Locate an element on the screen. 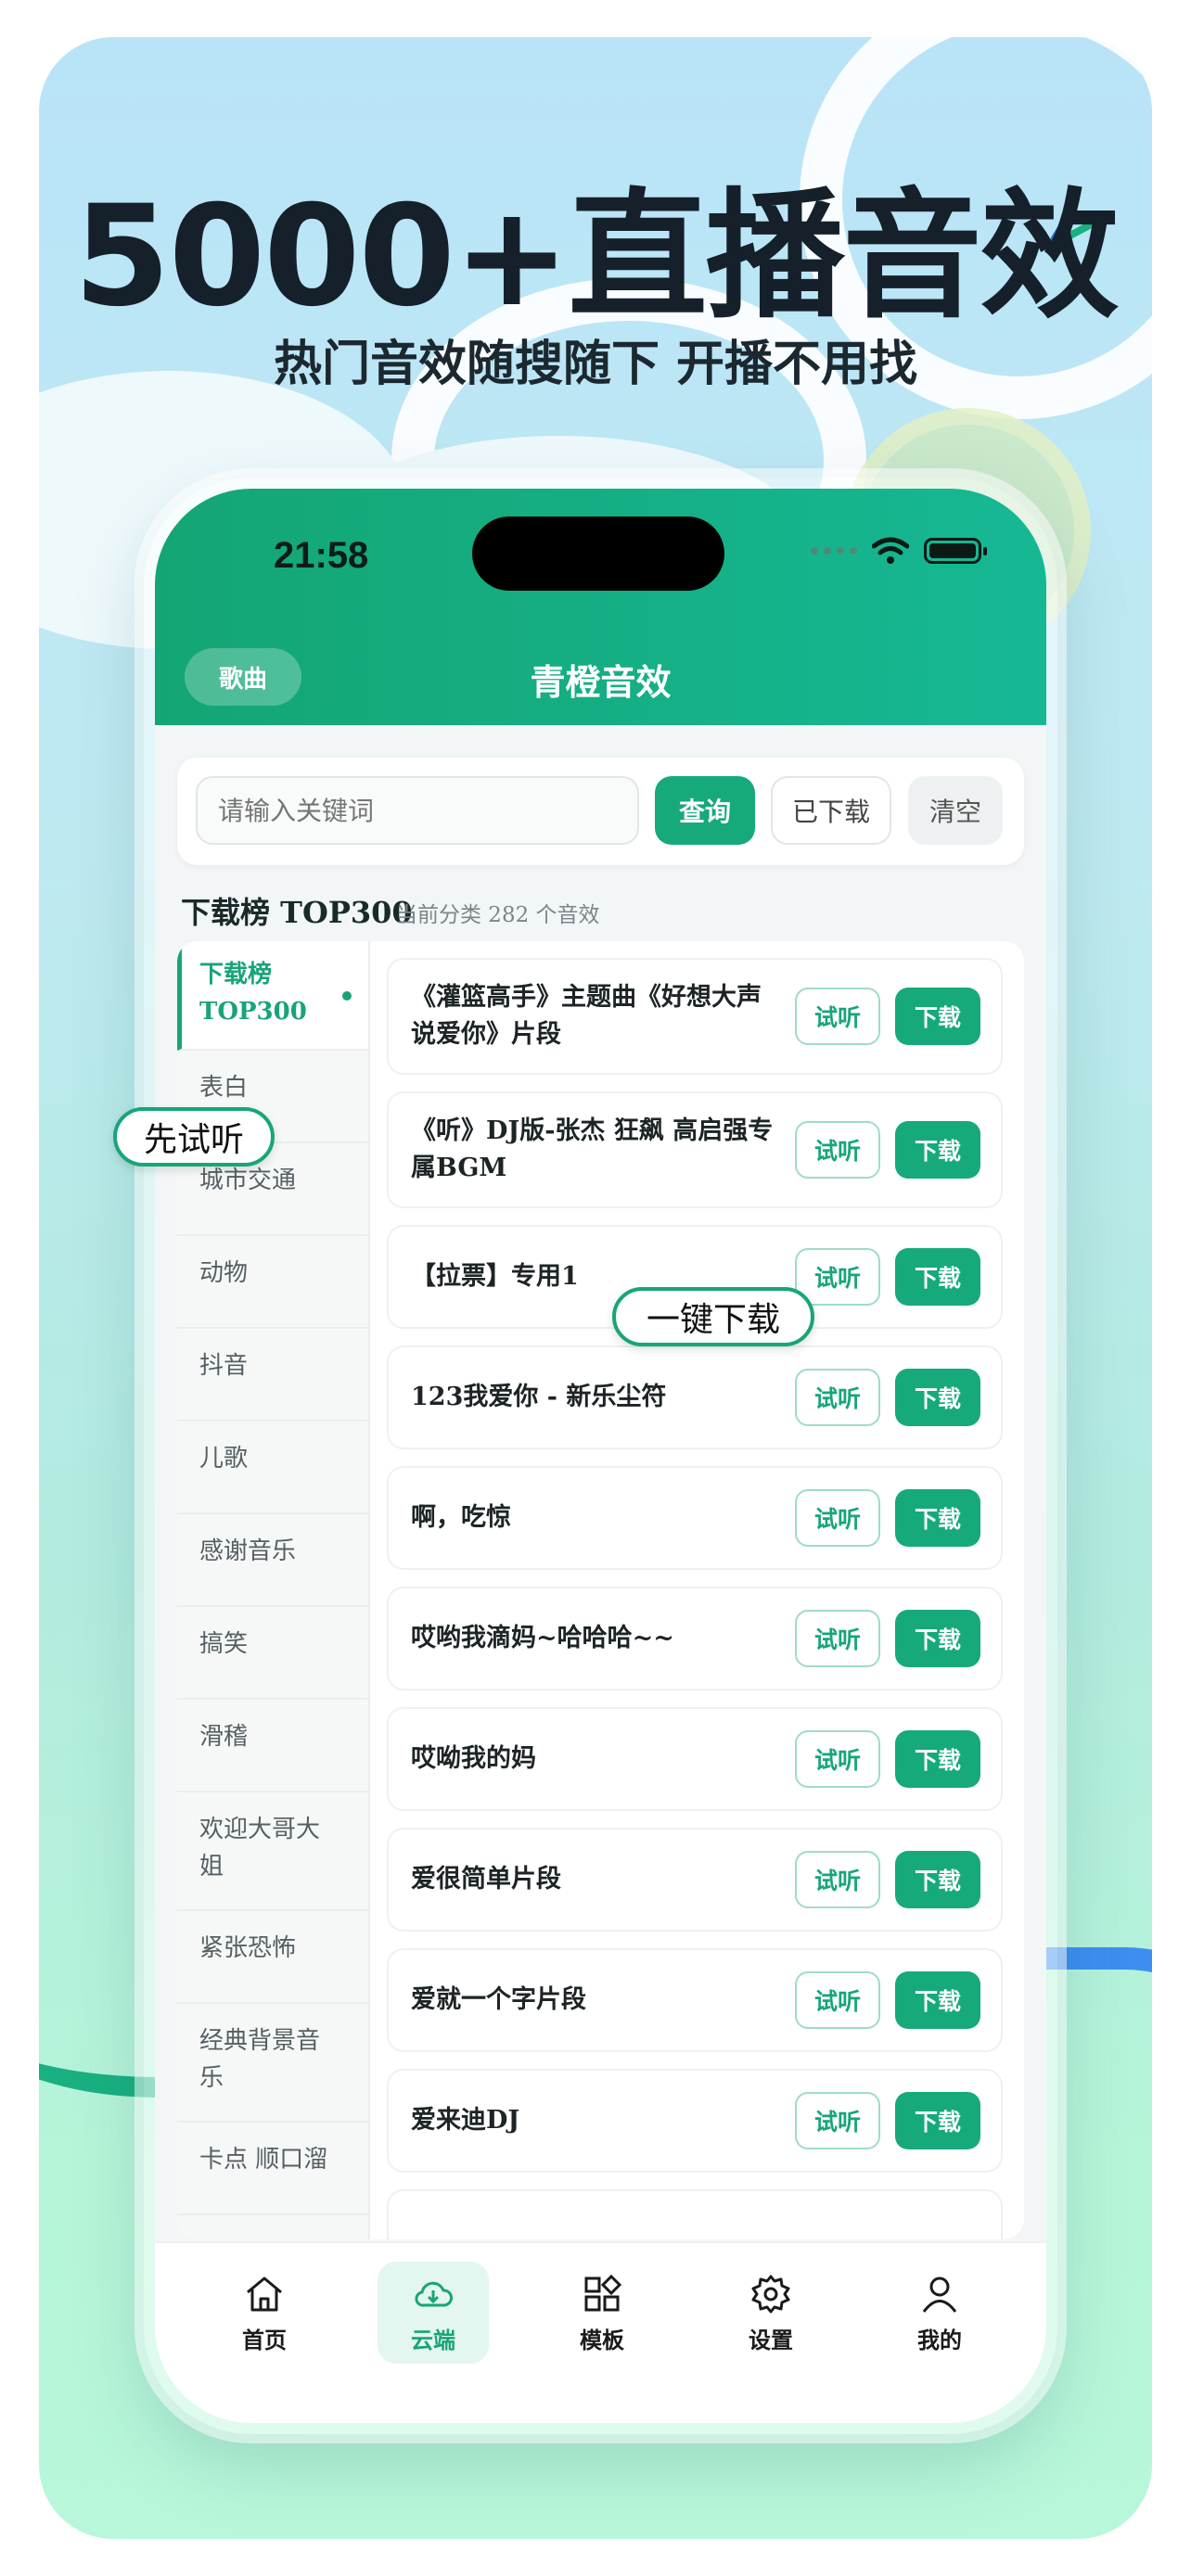 Image resolution: width=1191 pixels, height=2576 pixels. callout-one-click-download: 一键下载 is located at coordinates (713, 1317).